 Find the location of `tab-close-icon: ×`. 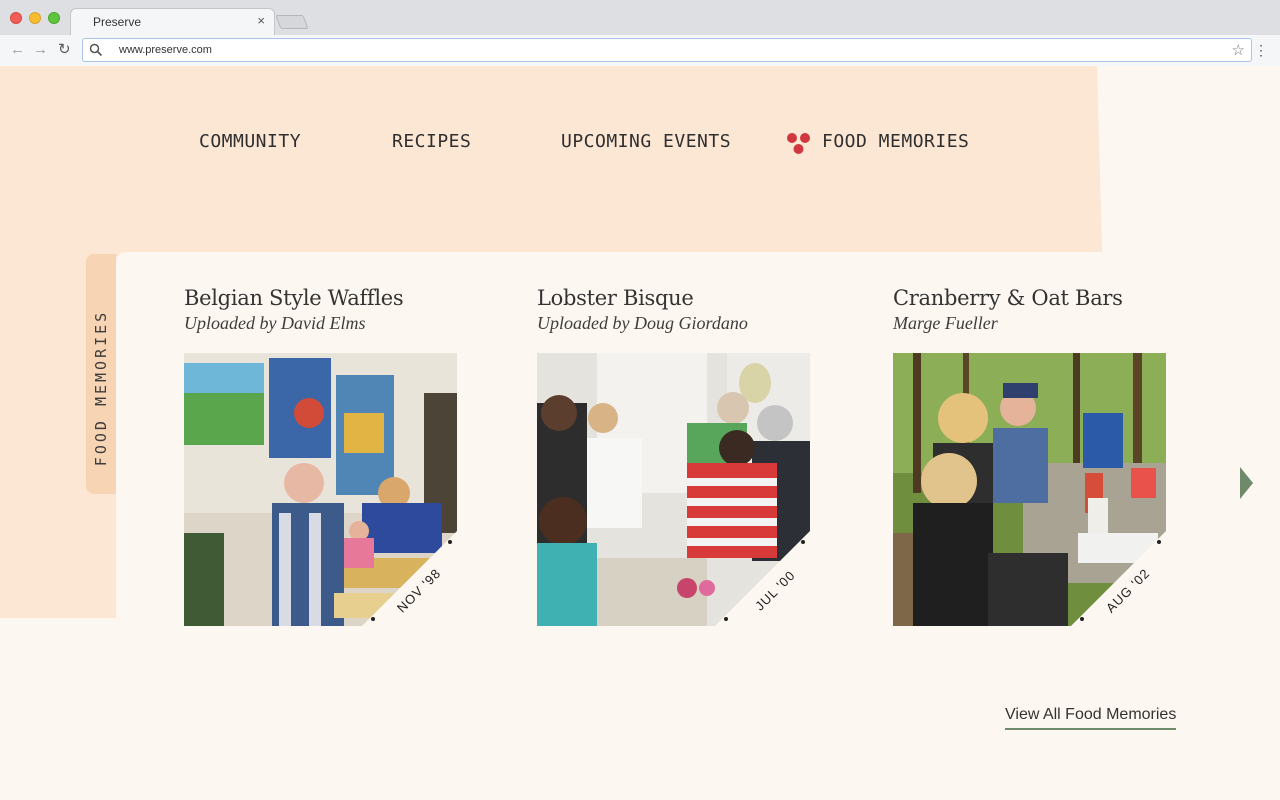

tab-close-icon: × is located at coordinates (261, 20).